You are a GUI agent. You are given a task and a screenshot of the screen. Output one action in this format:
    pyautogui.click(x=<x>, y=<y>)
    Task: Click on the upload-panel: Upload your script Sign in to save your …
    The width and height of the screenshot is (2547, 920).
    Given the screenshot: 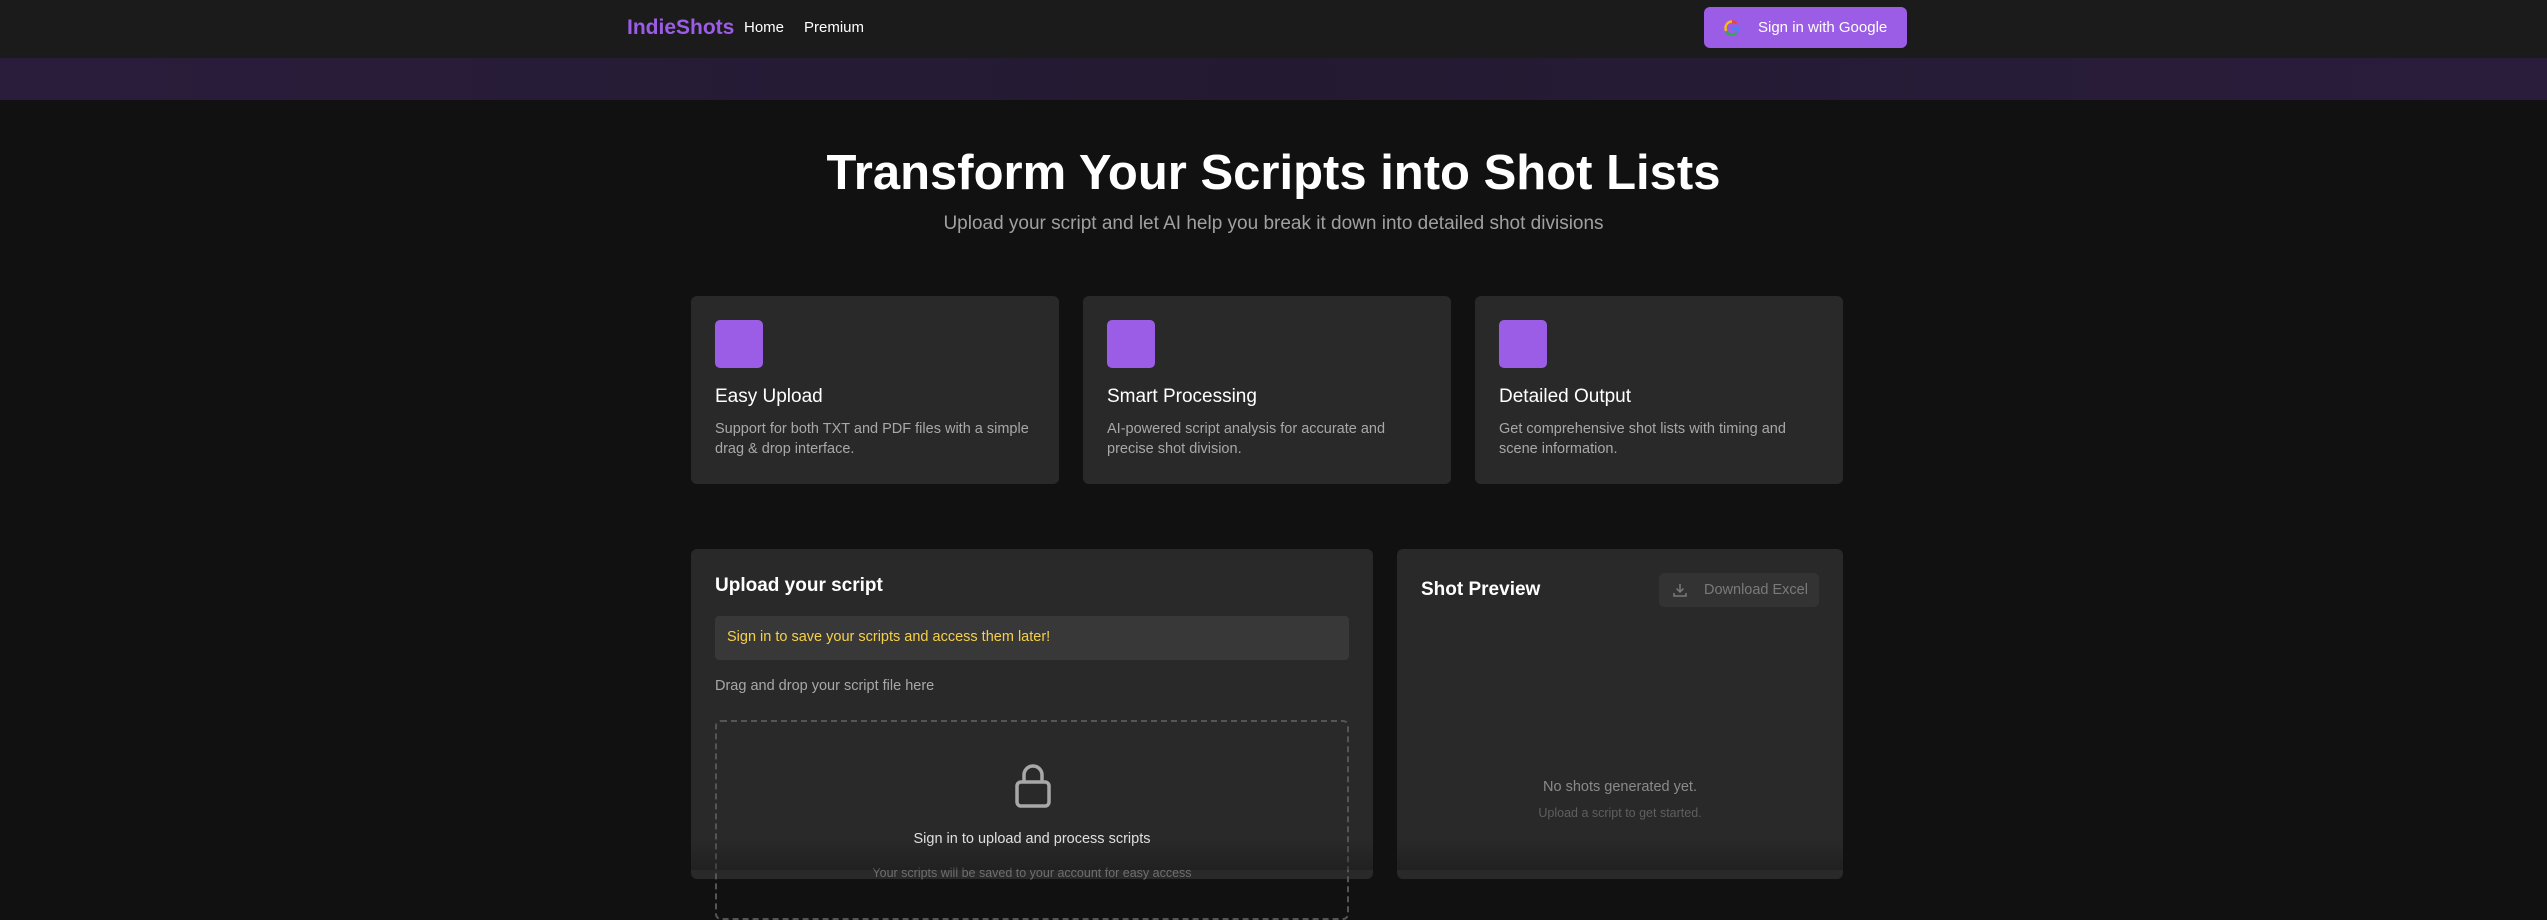 What is the action you would take?
    pyautogui.click(x=1032, y=734)
    